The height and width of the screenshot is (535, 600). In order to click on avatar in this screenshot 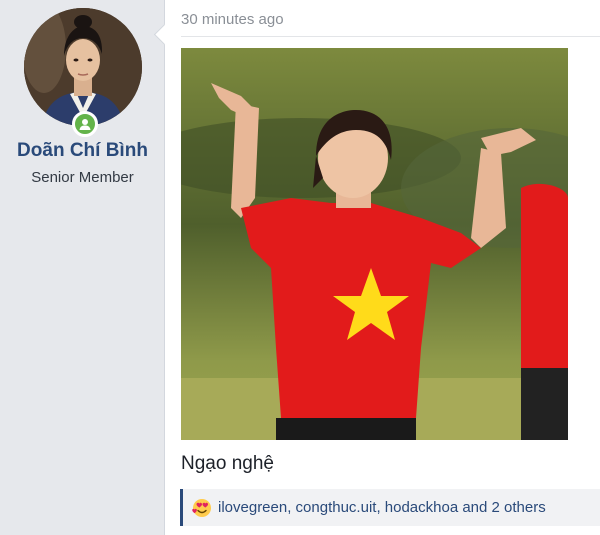, I will do `click(83, 67)`.